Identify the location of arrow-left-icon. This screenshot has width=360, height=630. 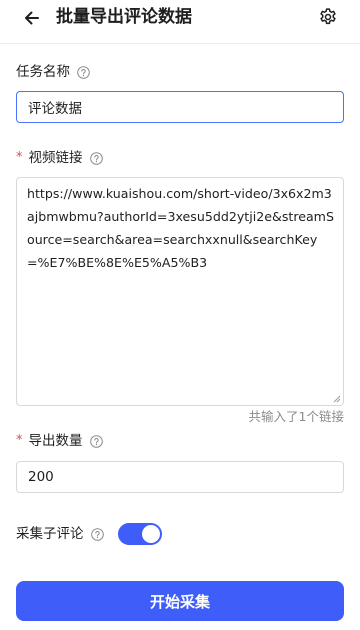
(32, 18).